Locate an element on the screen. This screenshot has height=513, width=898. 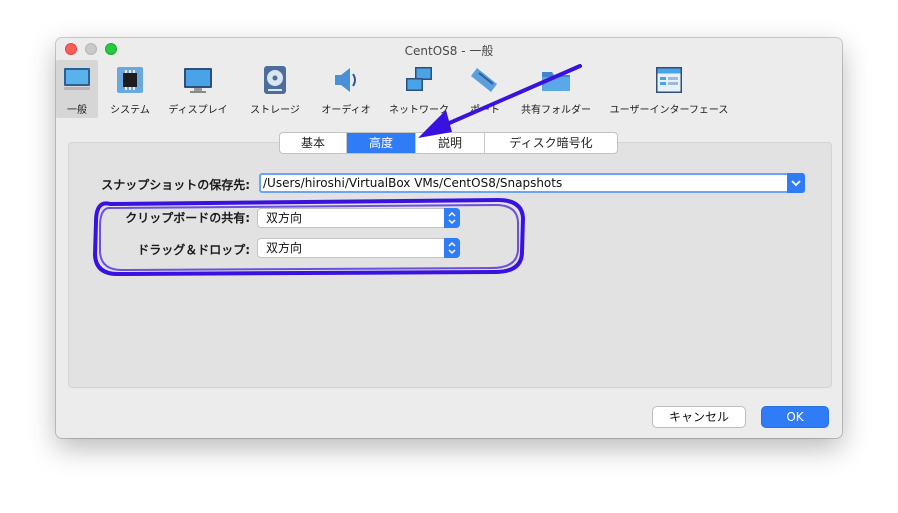
toolbar-audio: オーディオ is located at coordinates (346, 89).